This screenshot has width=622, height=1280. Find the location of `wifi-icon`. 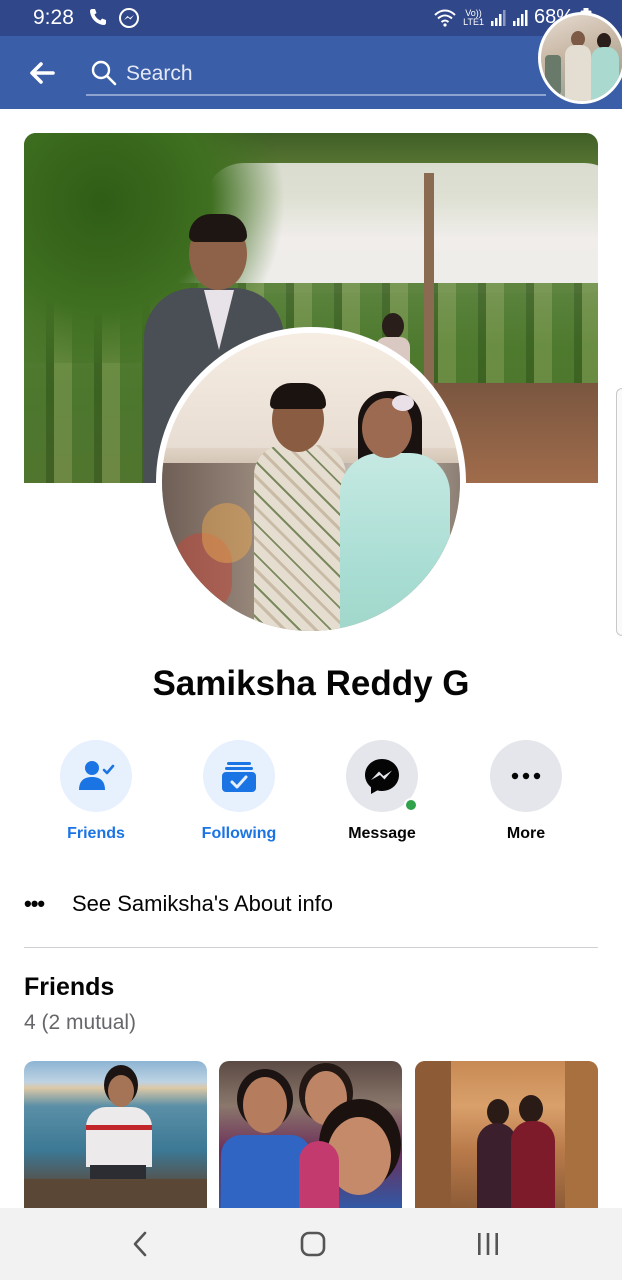

wifi-icon is located at coordinates (445, 18).